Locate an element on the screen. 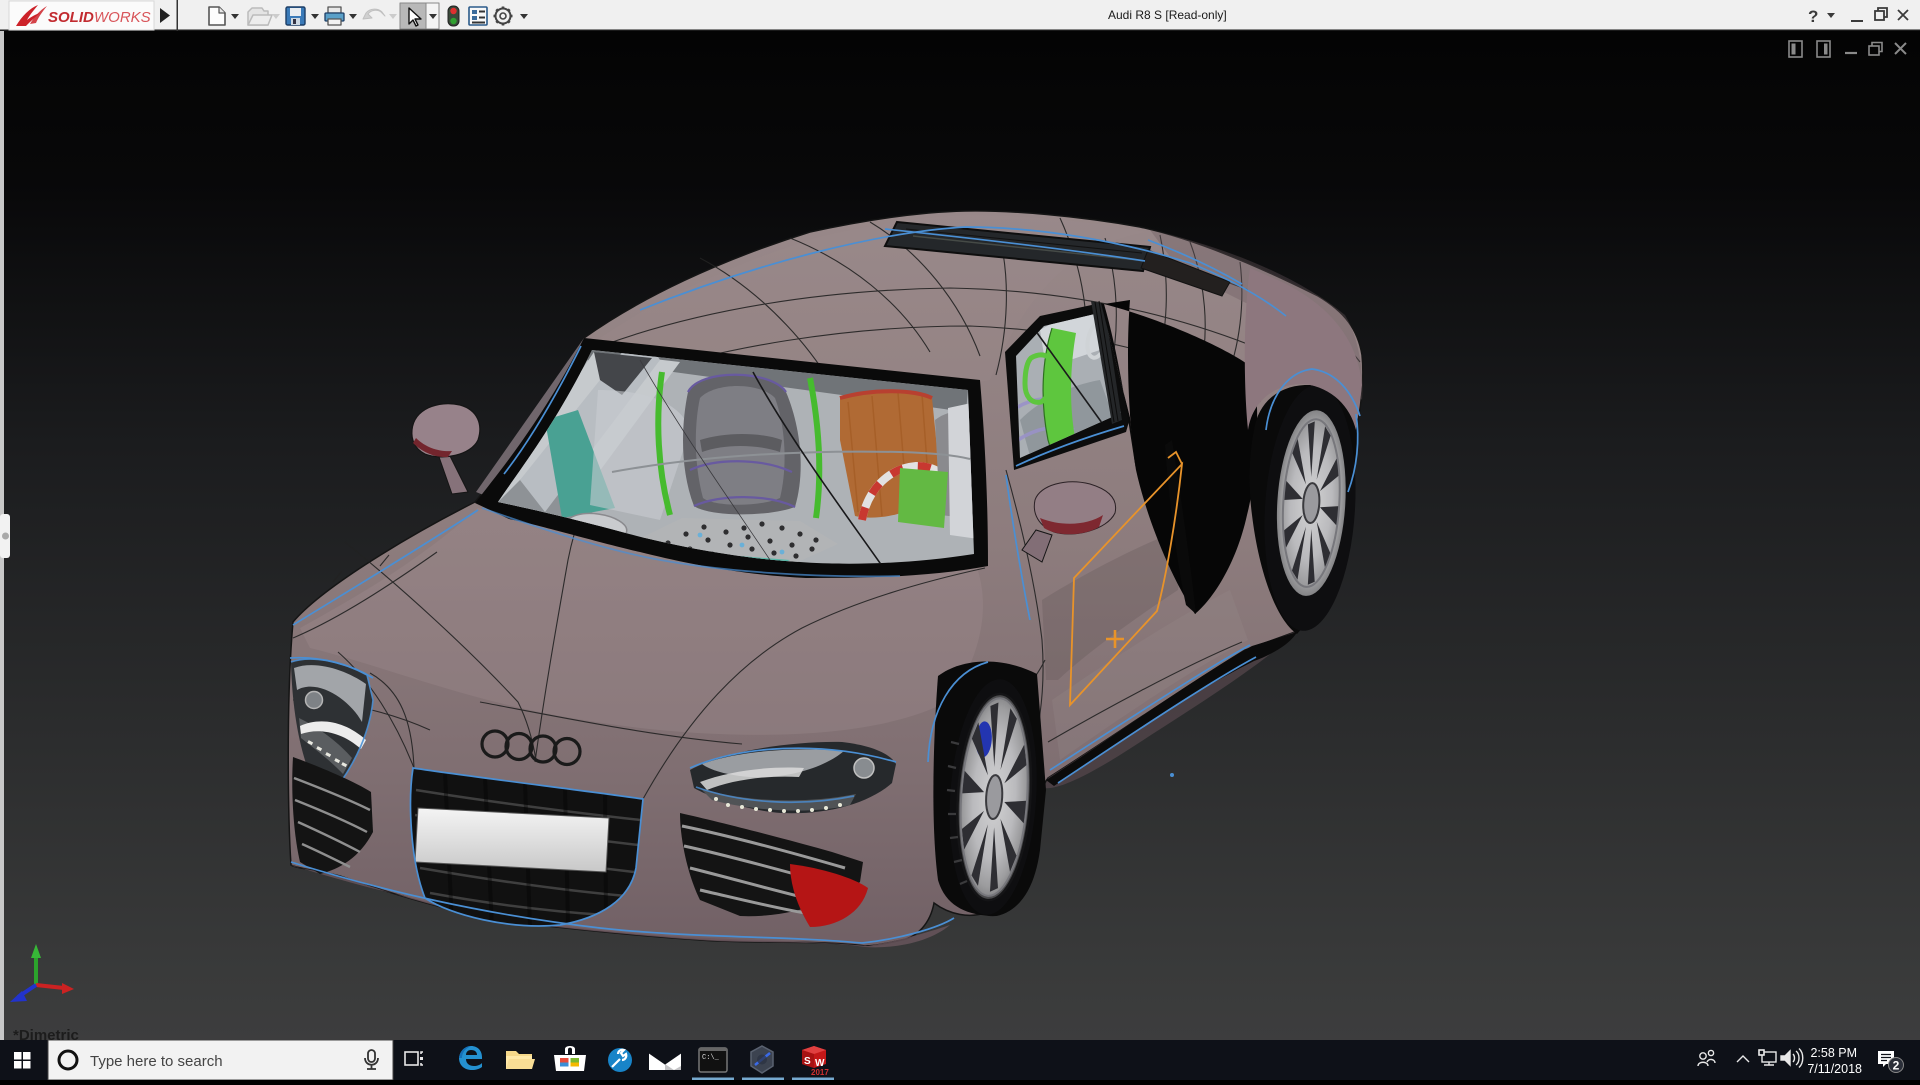 This screenshot has height=1085, width=1920. svg-text: SOLID is located at coordinates (71, 17).